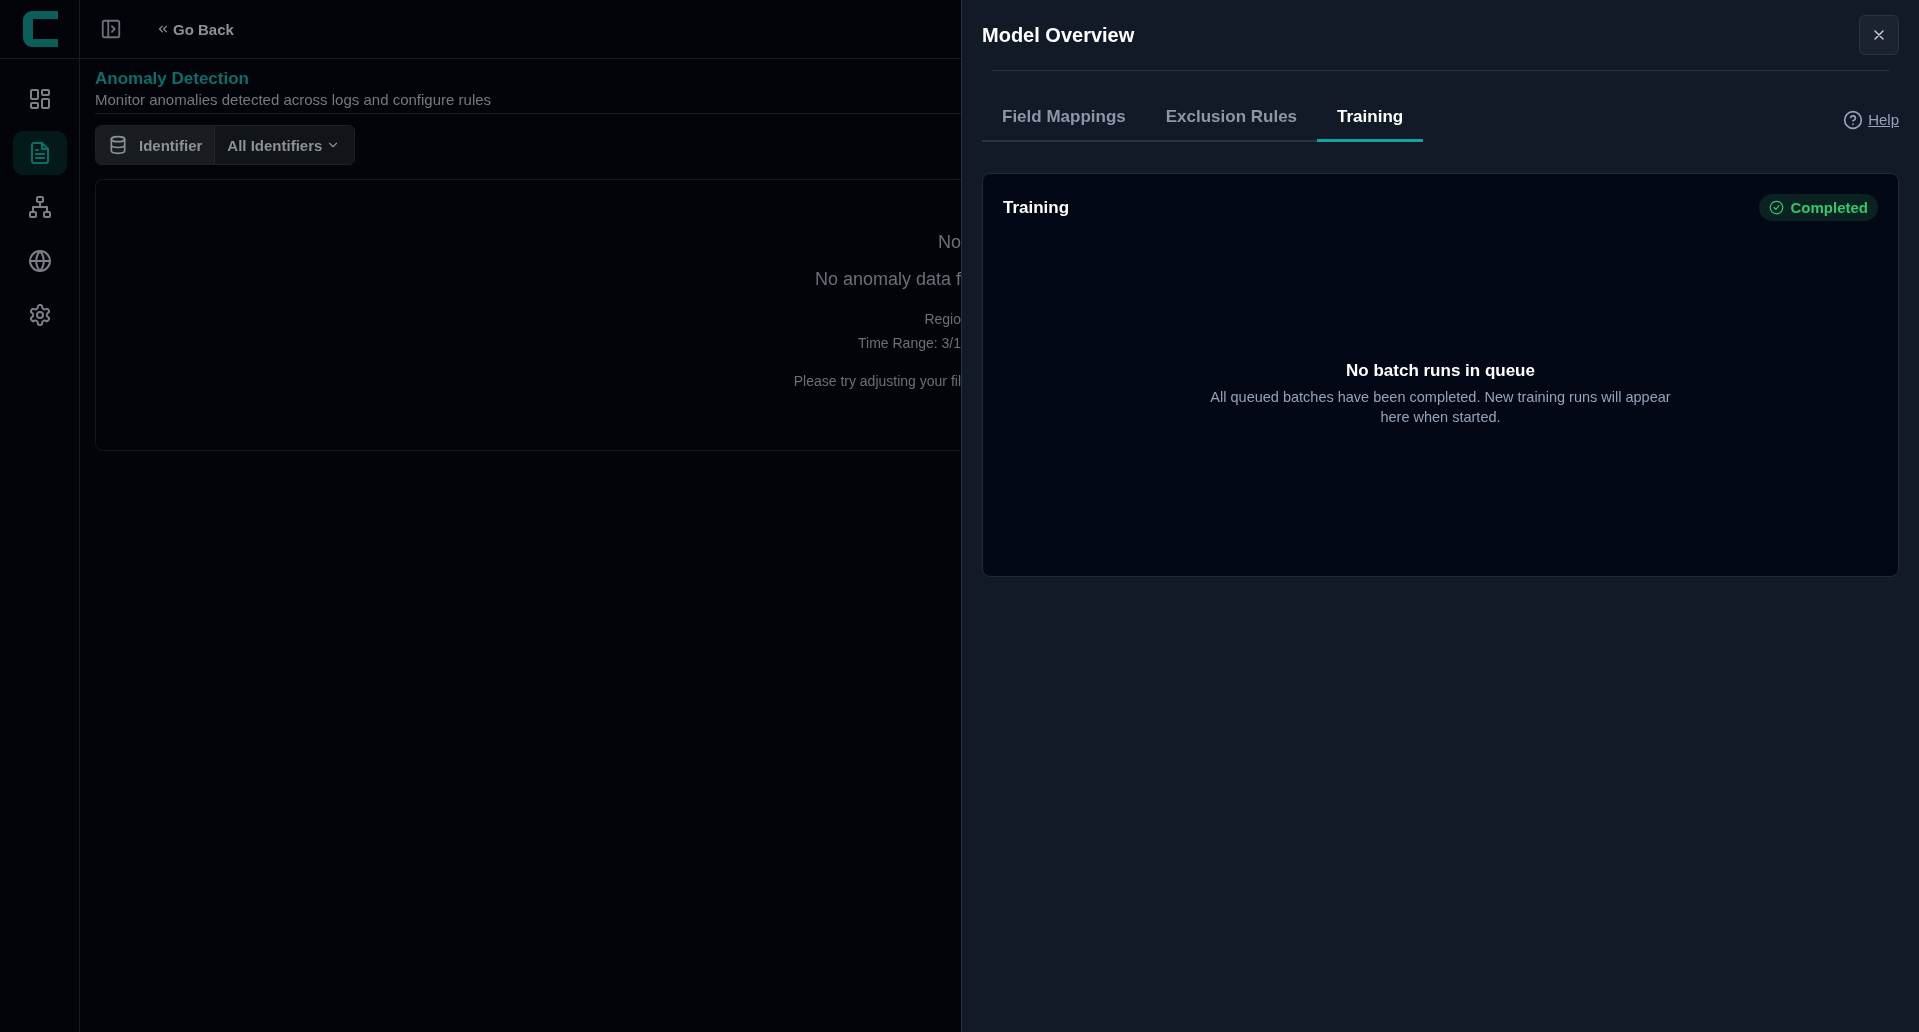 This screenshot has width=1919, height=1032. What do you see at coordinates (39, 153) in the screenshot?
I see `document-icon` at bounding box center [39, 153].